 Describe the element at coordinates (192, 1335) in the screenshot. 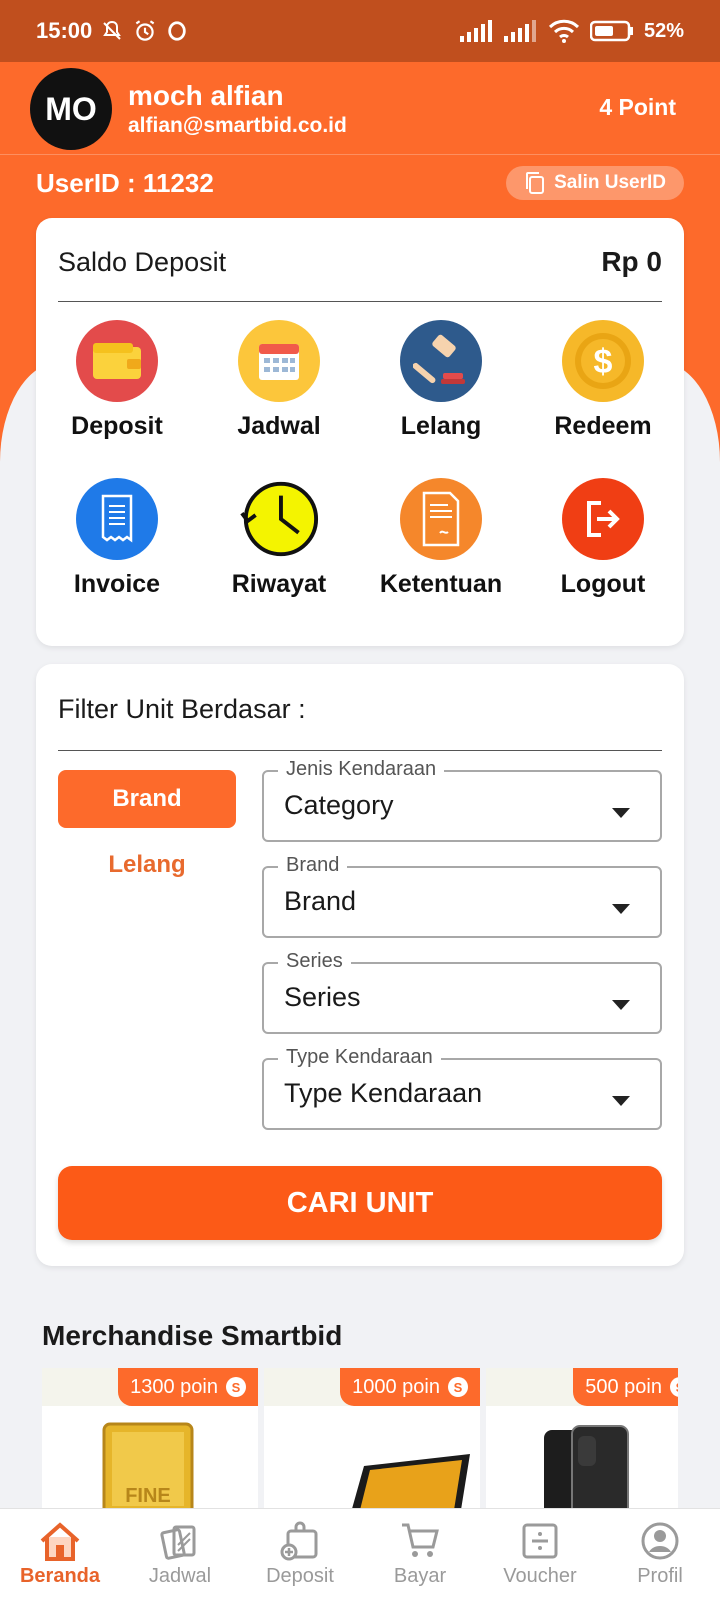

I see `merchandise-title: Merchandise Smartbid` at that location.